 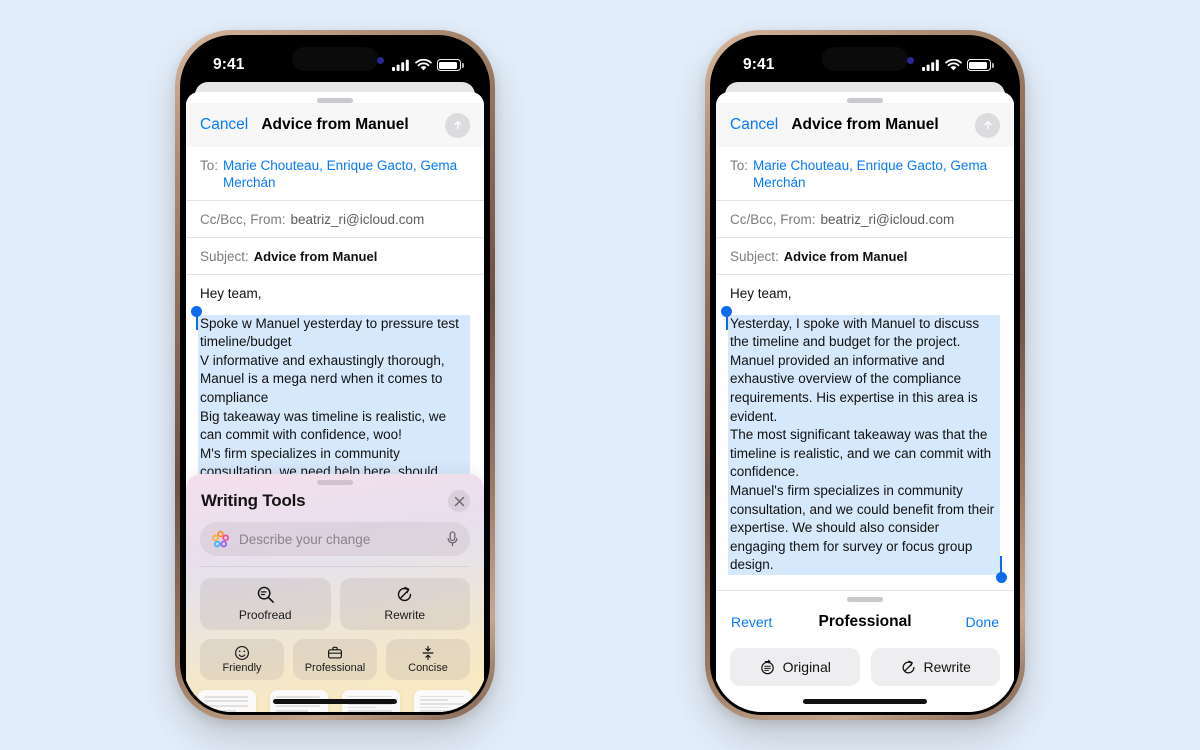 What do you see at coordinates (220, 538) in the screenshot?
I see `apple-intelligence-icon` at bounding box center [220, 538].